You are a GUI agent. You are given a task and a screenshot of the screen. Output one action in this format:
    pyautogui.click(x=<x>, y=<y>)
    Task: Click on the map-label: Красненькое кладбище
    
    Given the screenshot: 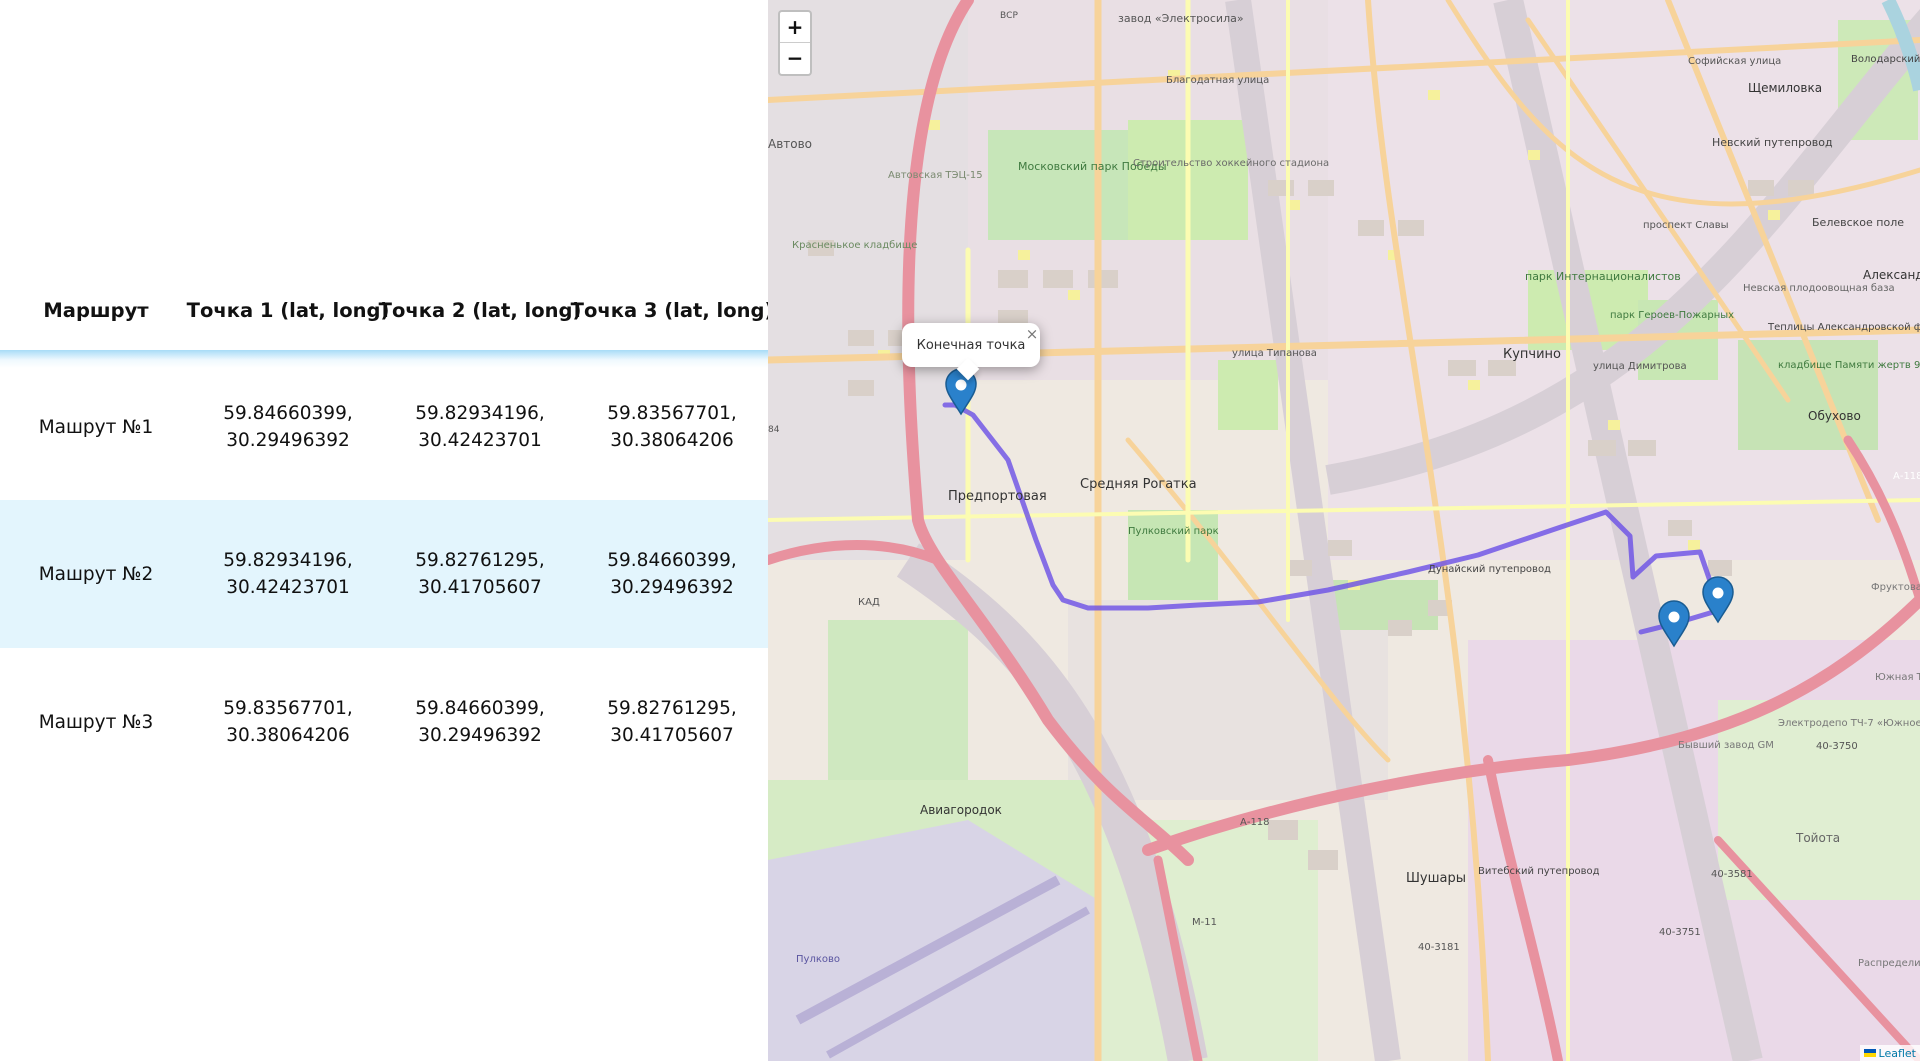 What is the action you would take?
    pyautogui.click(x=854, y=245)
    